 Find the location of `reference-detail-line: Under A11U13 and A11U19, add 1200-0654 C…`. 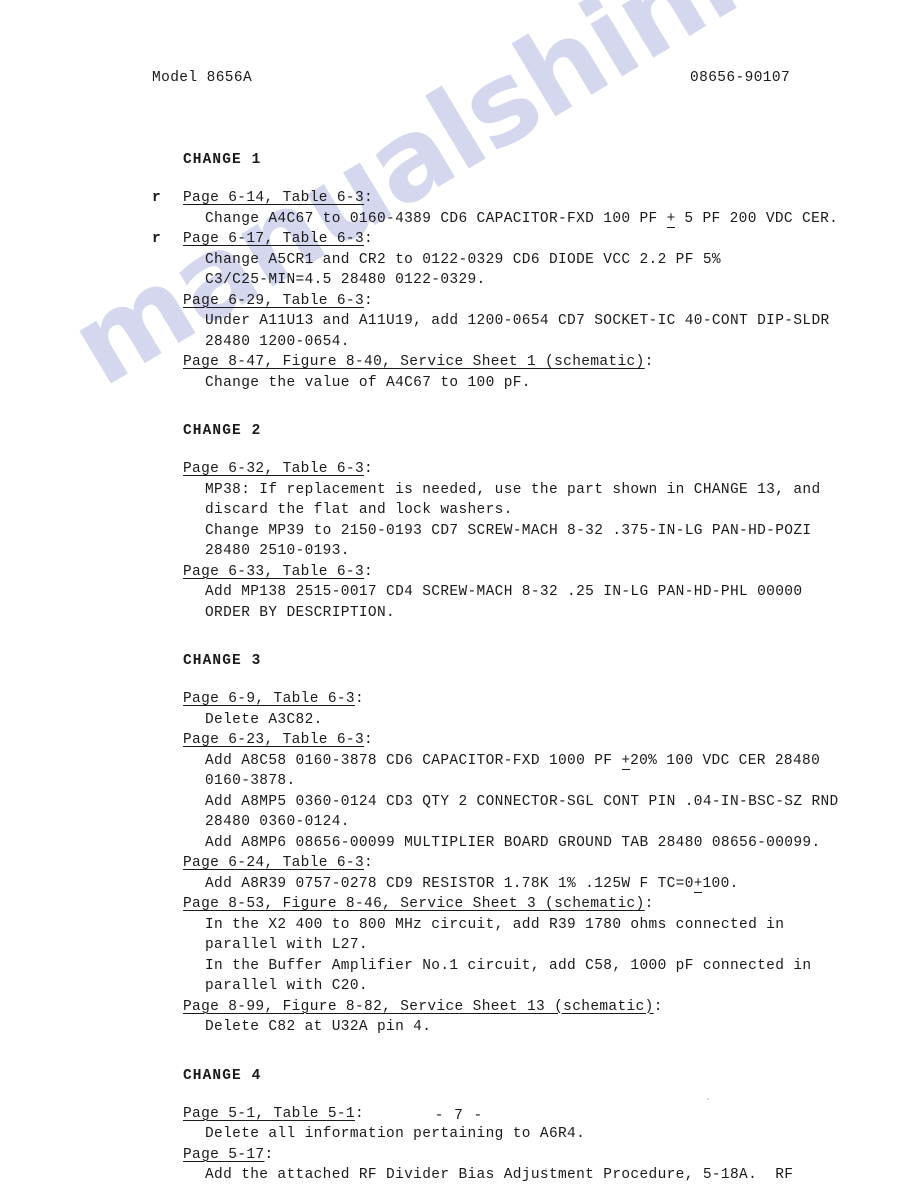

reference-detail-line: Under A11U13 and A11U19, add 1200-0654 C… is located at coordinates (517, 321).